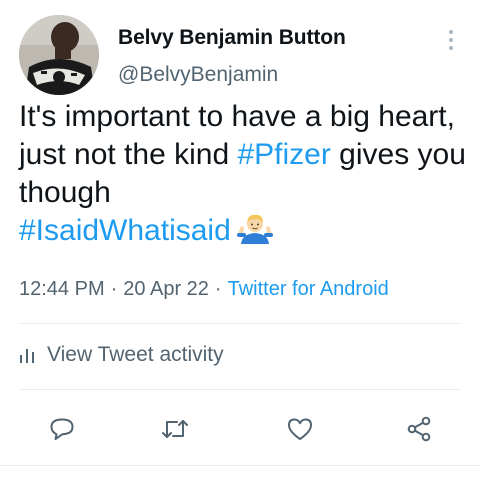 Image resolution: width=480 pixels, height=480 pixels. What do you see at coordinates (198, 75) in the screenshot?
I see `user-handle: @BelvyBenjamin` at bounding box center [198, 75].